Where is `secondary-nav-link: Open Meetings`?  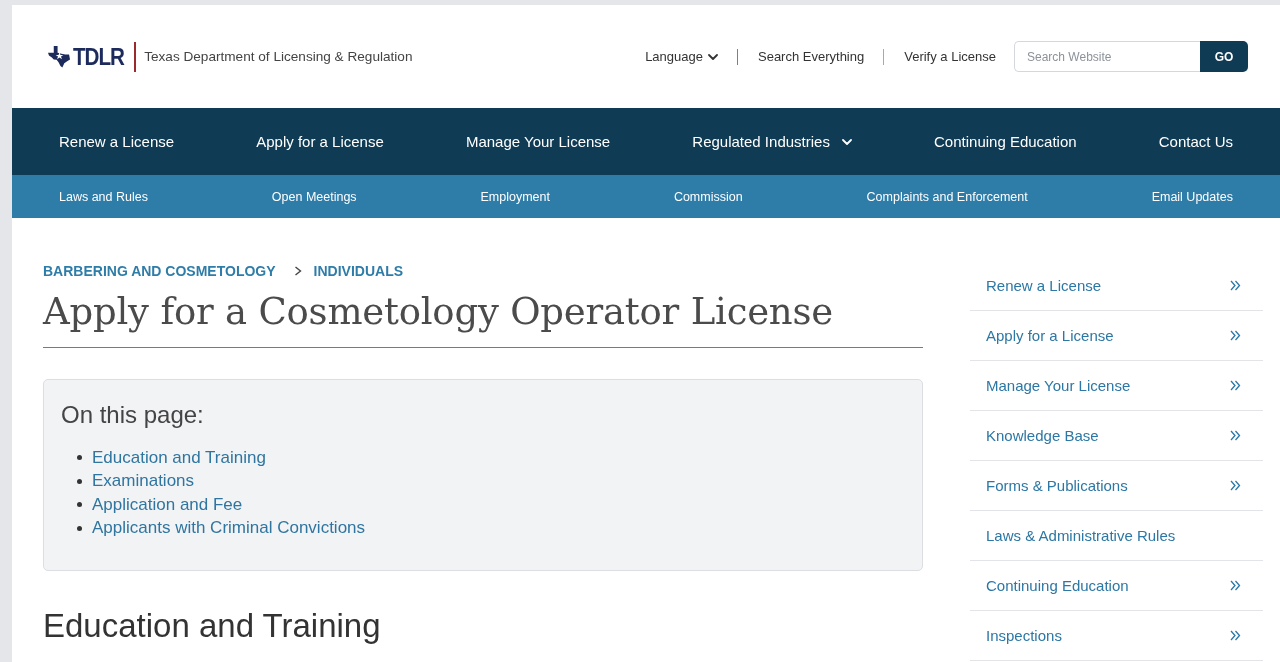
secondary-nav-link: Open Meetings is located at coordinates (314, 196).